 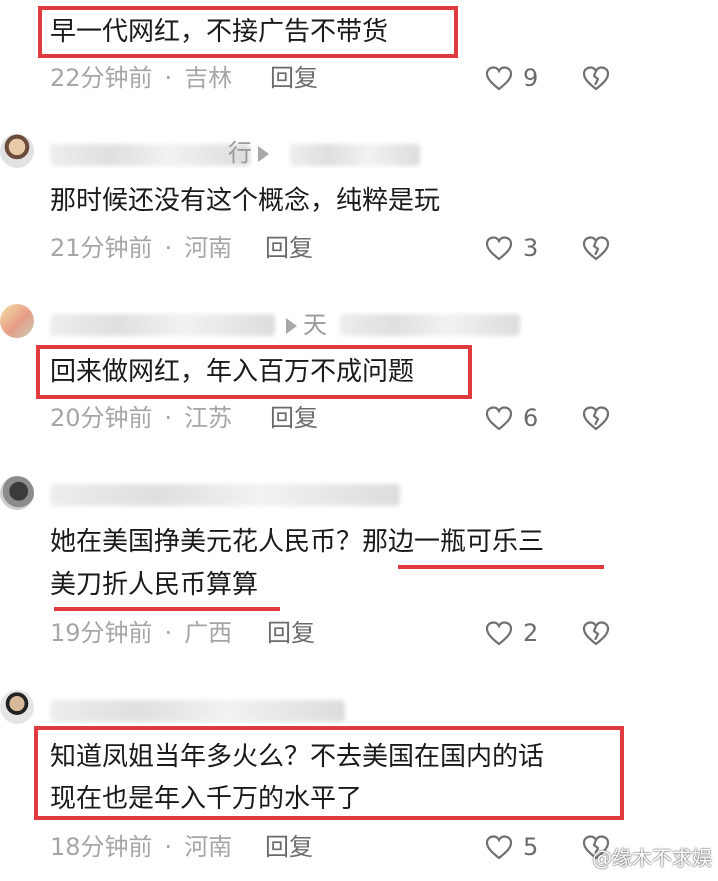 I want to click on comment-time: 19分钟前, so click(x=101, y=633).